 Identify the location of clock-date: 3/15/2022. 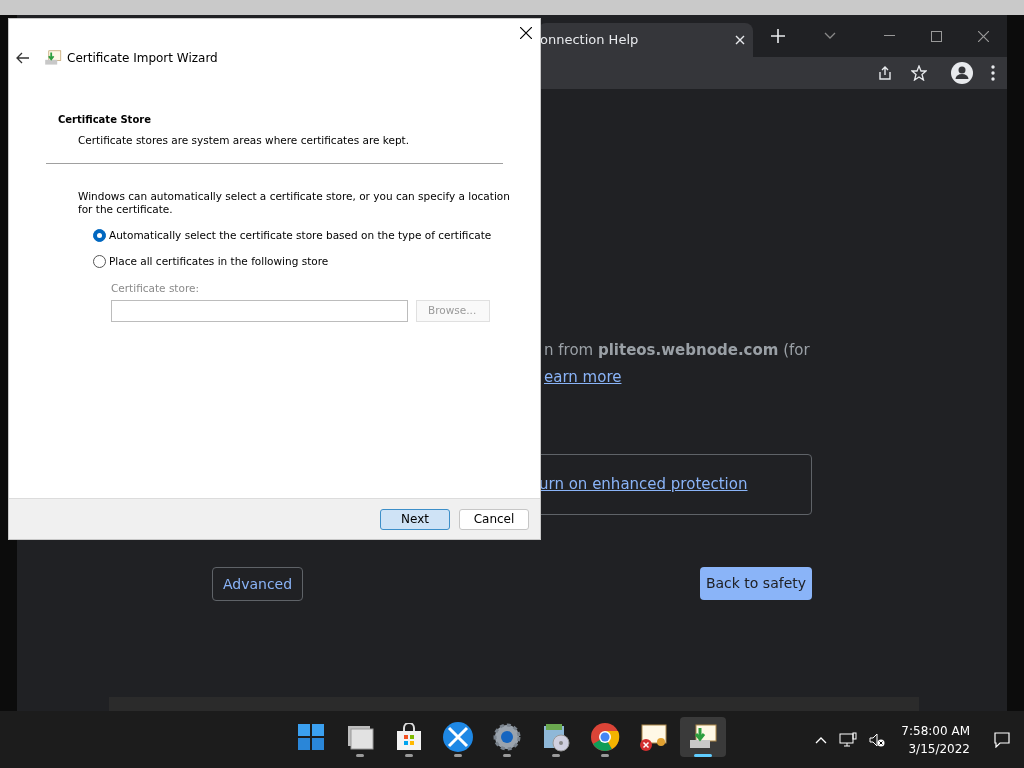
(939, 749).